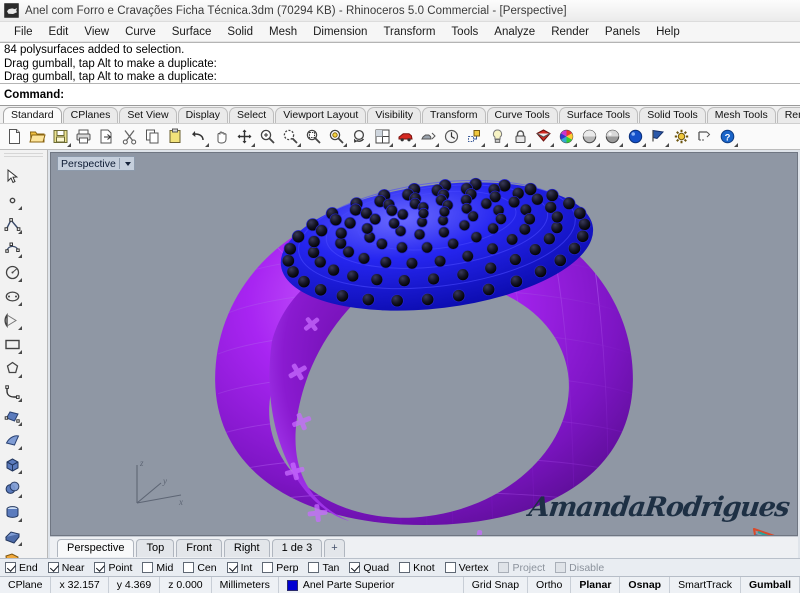 This screenshot has height=593, width=800. What do you see at coordinates (770, 585) in the screenshot?
I see `status-toggle-gumball: Gumball` at bounding box center [770, 585].